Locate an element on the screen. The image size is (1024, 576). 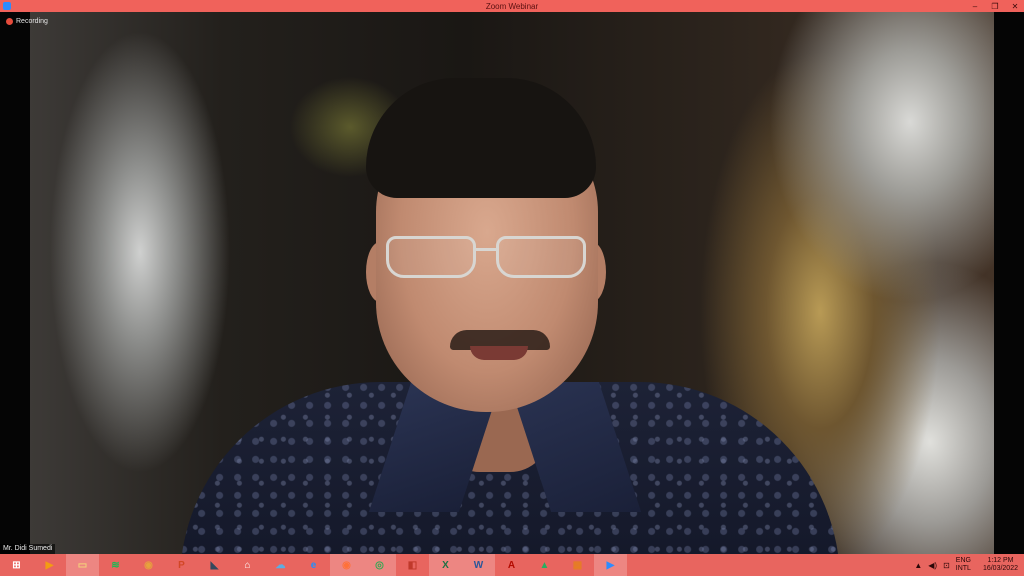
taskbar-apps: ⊞ ▶ ▭ ≋ ◉ P ◣ ⌂ ☁ e ◉ ◎ ◧ X W A ▲ ▦ ▶ is located at coordinates (313, 565).